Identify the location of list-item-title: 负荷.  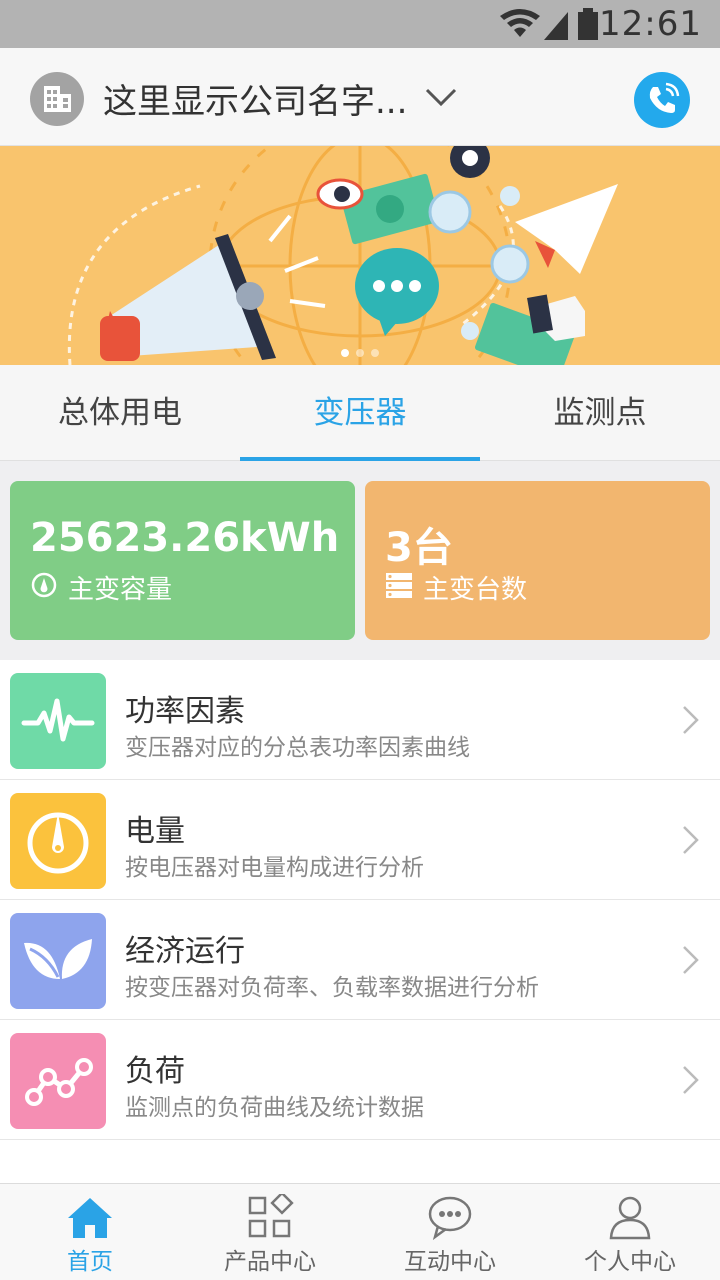
(155, 1071).